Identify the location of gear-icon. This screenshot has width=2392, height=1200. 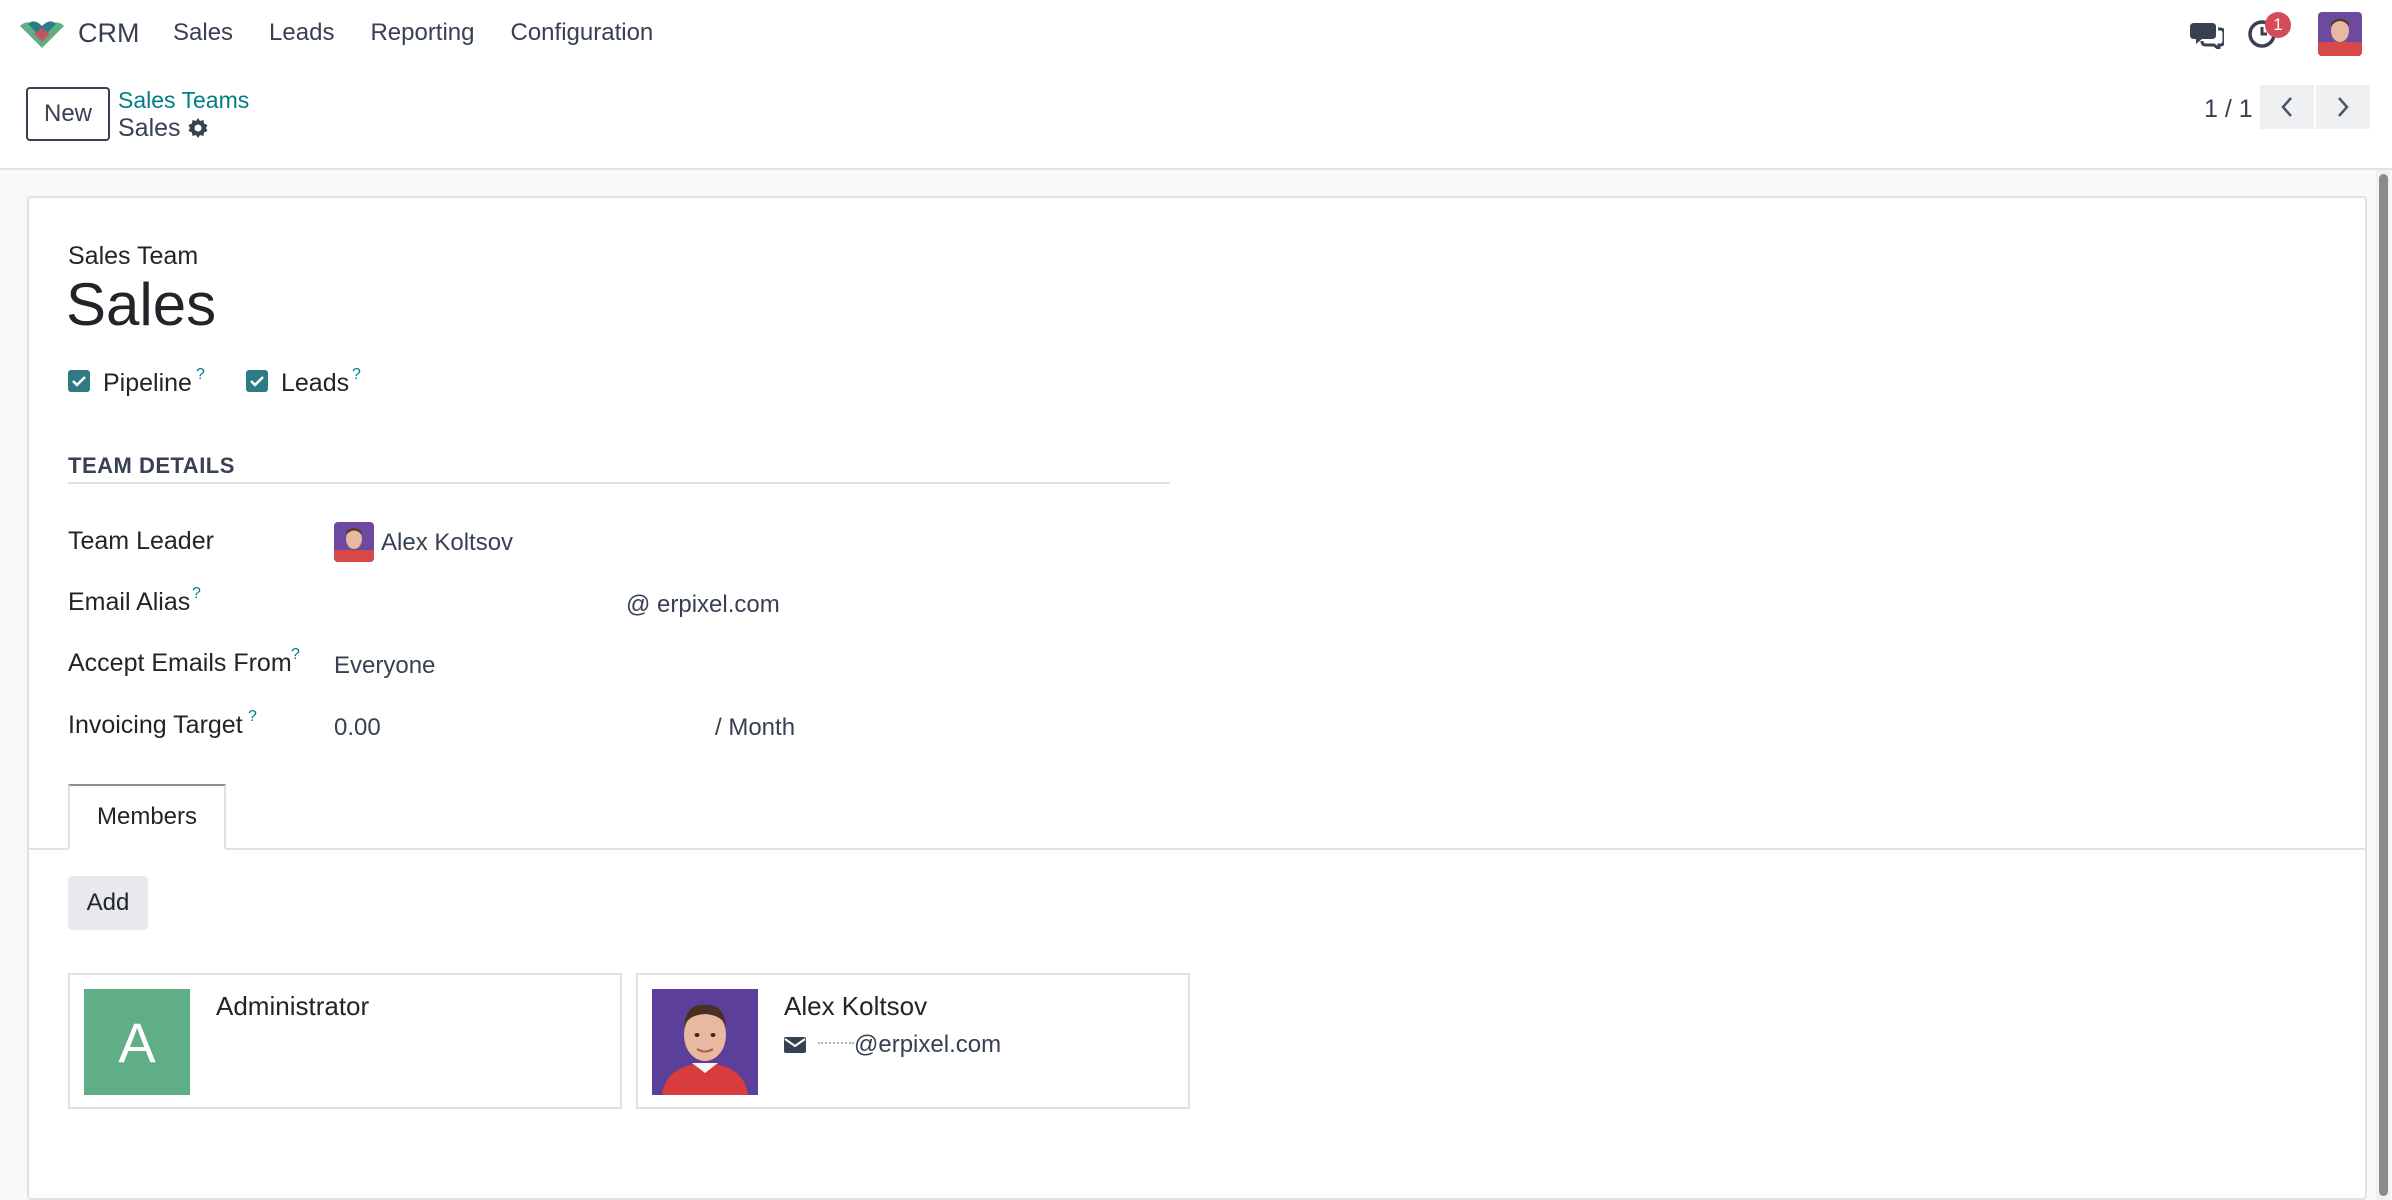
(198, 128).